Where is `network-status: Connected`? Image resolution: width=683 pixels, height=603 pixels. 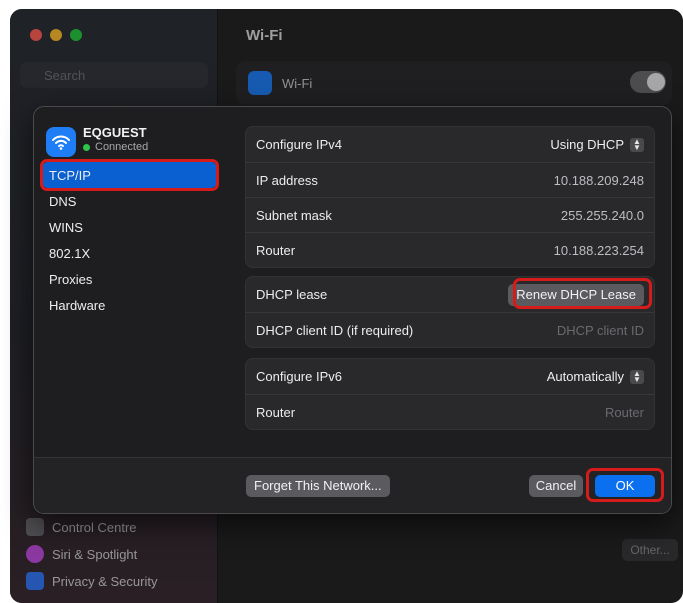 network-status: Connected is located at coordinates (115, 147).